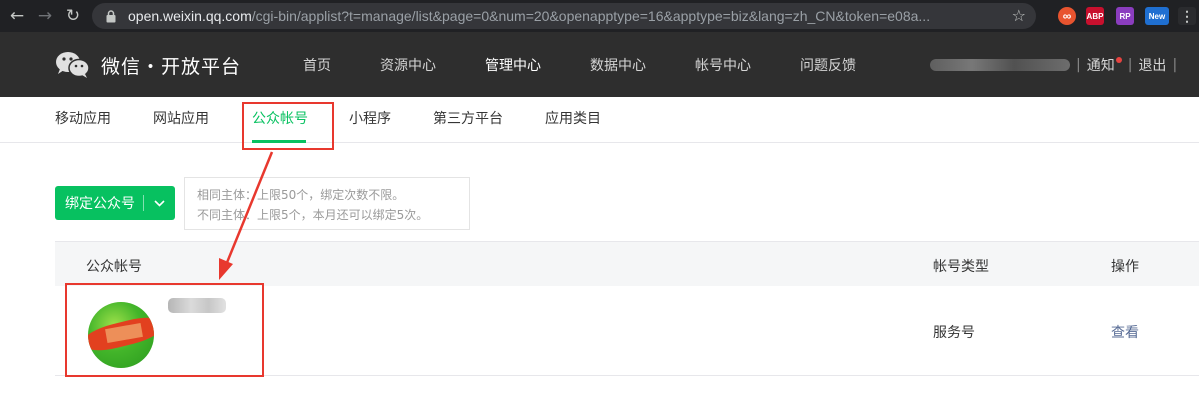 Image resolution: width=1199 pixels, height=400 pixels. I want to click on reload-icon: ↻, so click(73, 16).